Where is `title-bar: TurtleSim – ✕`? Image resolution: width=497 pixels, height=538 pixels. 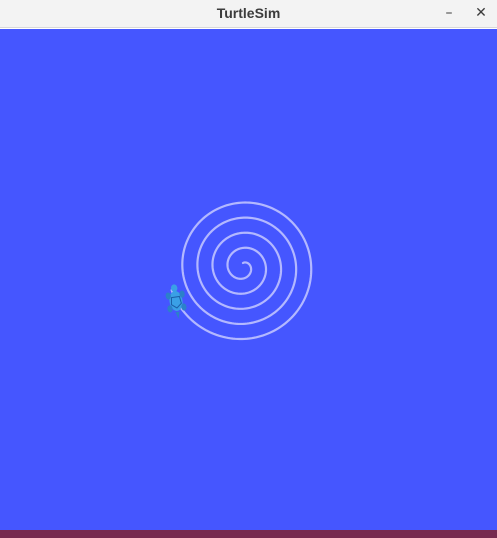 title-bar: TurtleSim – ✕ is located at coordinates (248, 14).